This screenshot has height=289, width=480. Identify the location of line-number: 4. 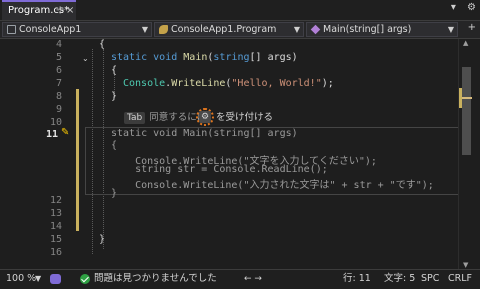
(58, 44).